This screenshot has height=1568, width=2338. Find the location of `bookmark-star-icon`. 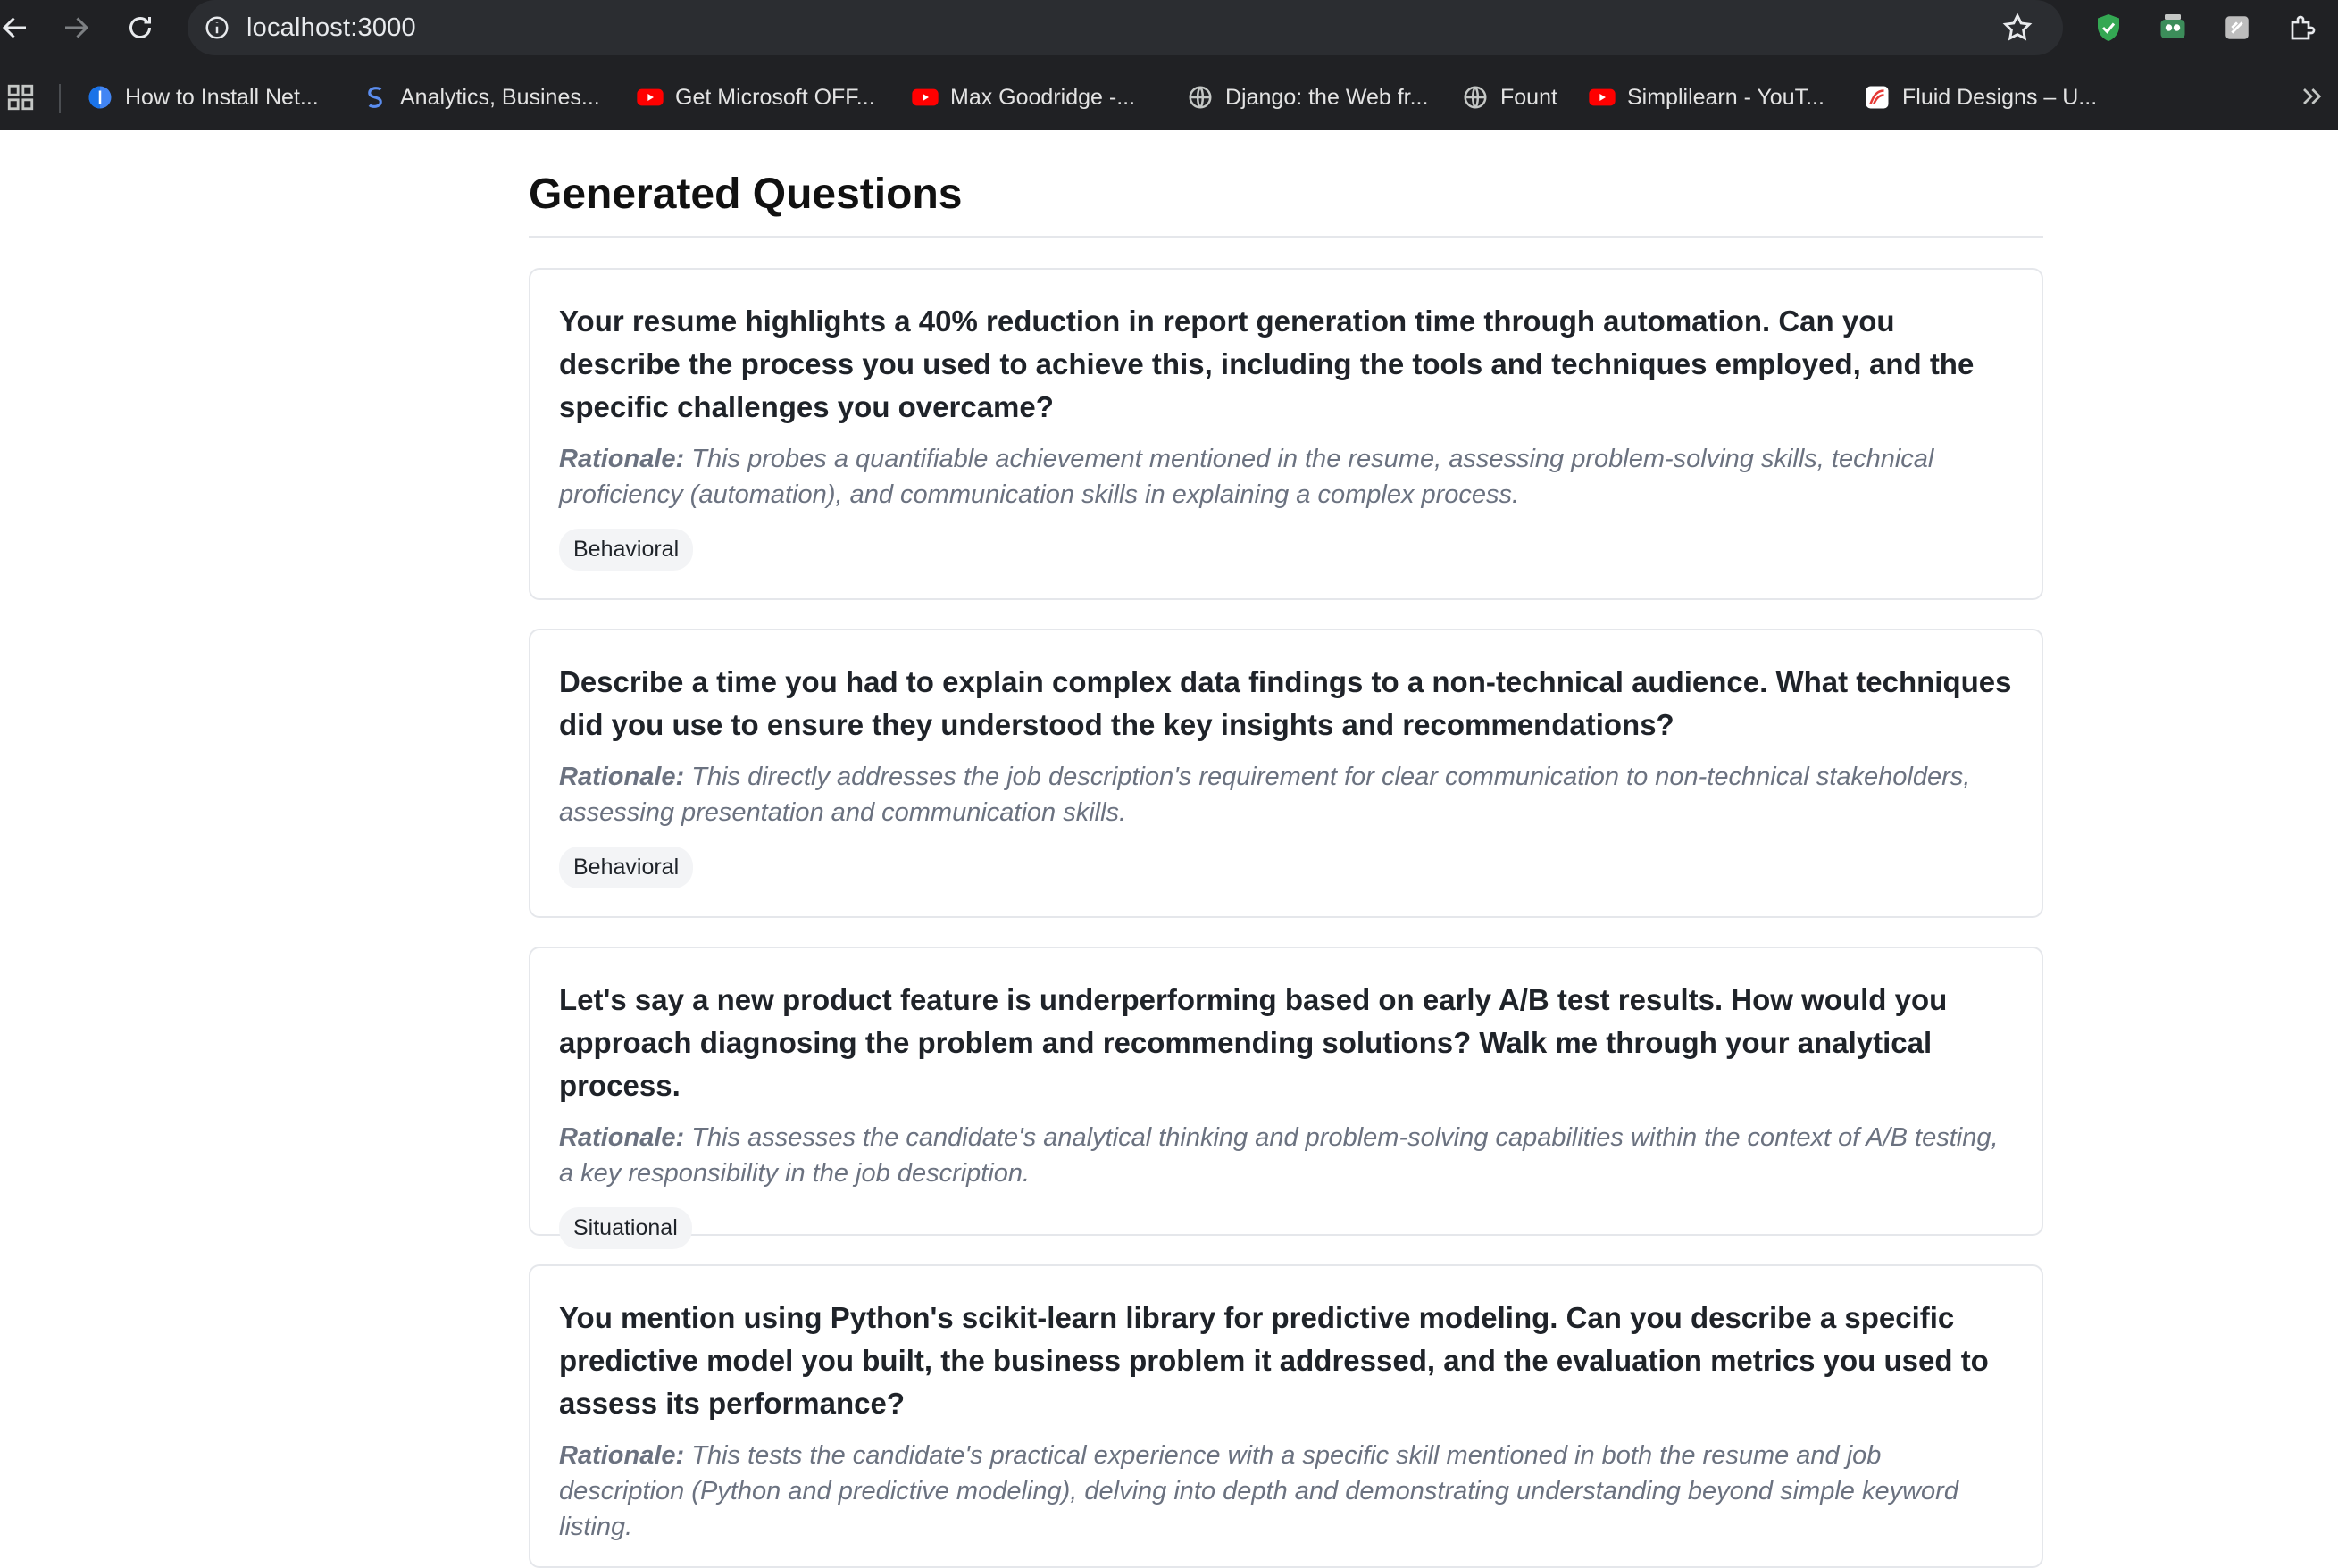

bookmark-star-icon is located at coordinates (2017, 28).